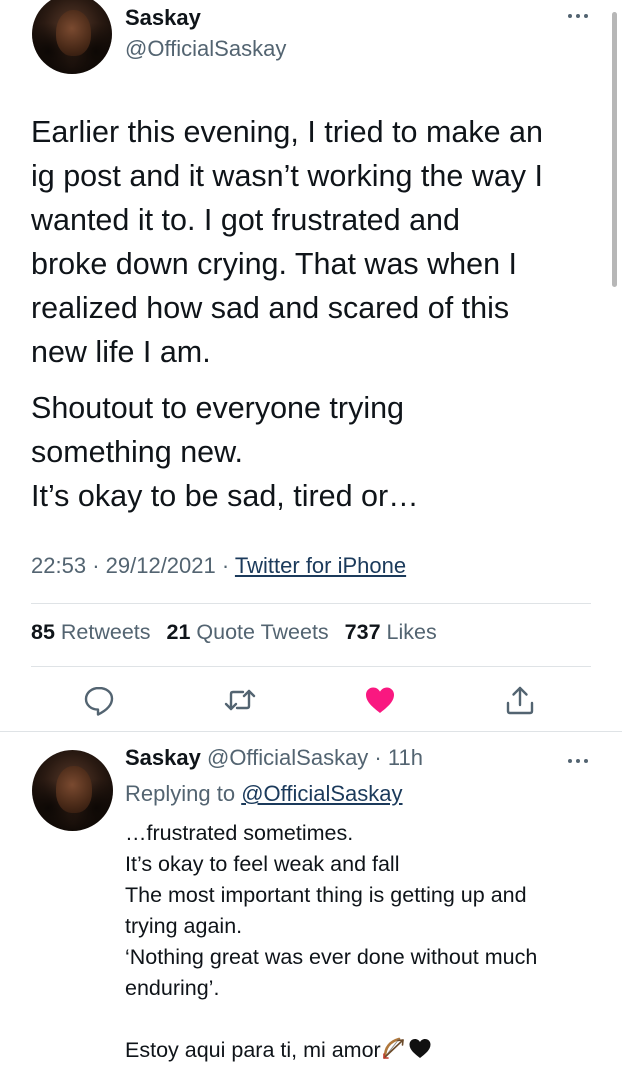  Describe the element at coordinates (315, 757) in the screenshot. I see `reply-author-handle-time: @OfficialSaskay · 11h` at that location.